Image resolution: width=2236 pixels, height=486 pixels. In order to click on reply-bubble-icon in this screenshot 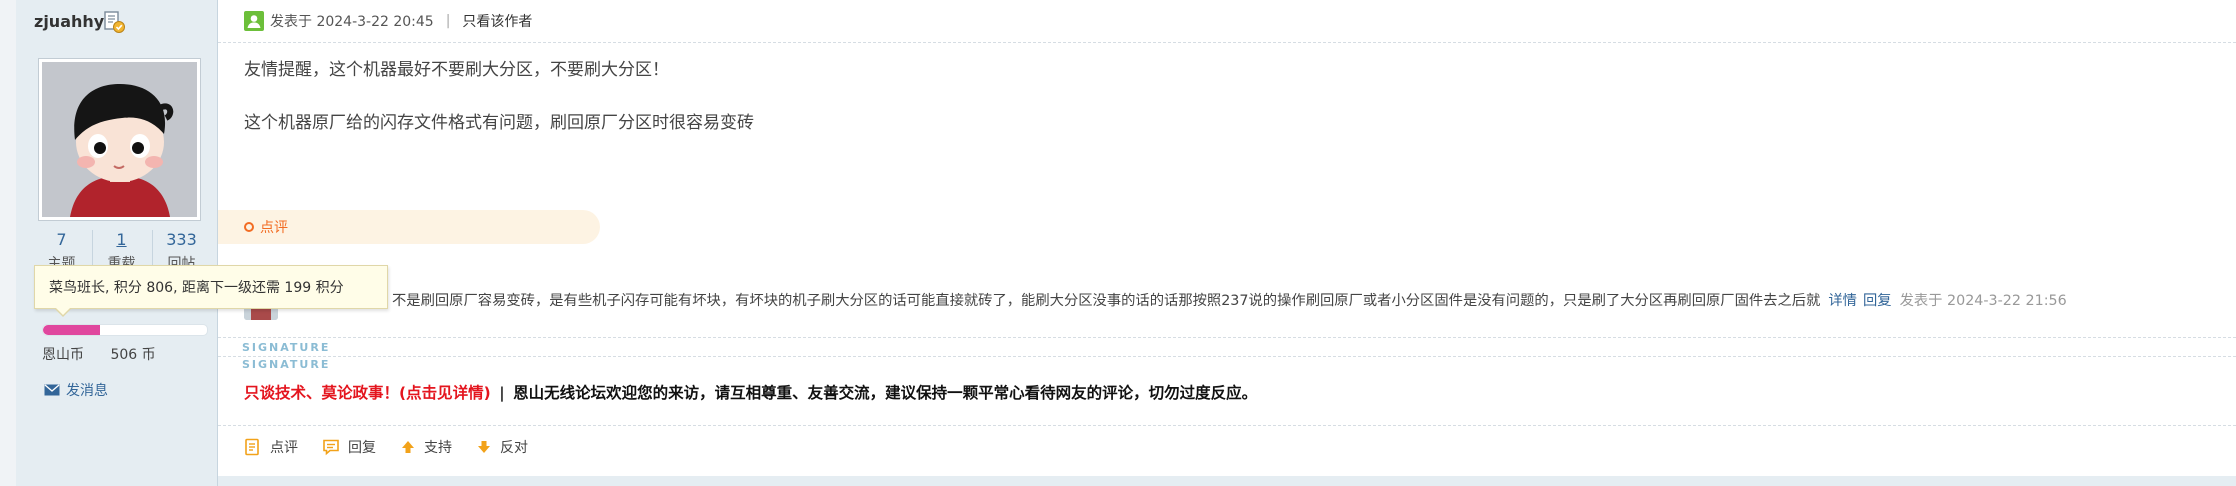, I will do `click(331, 447)`.